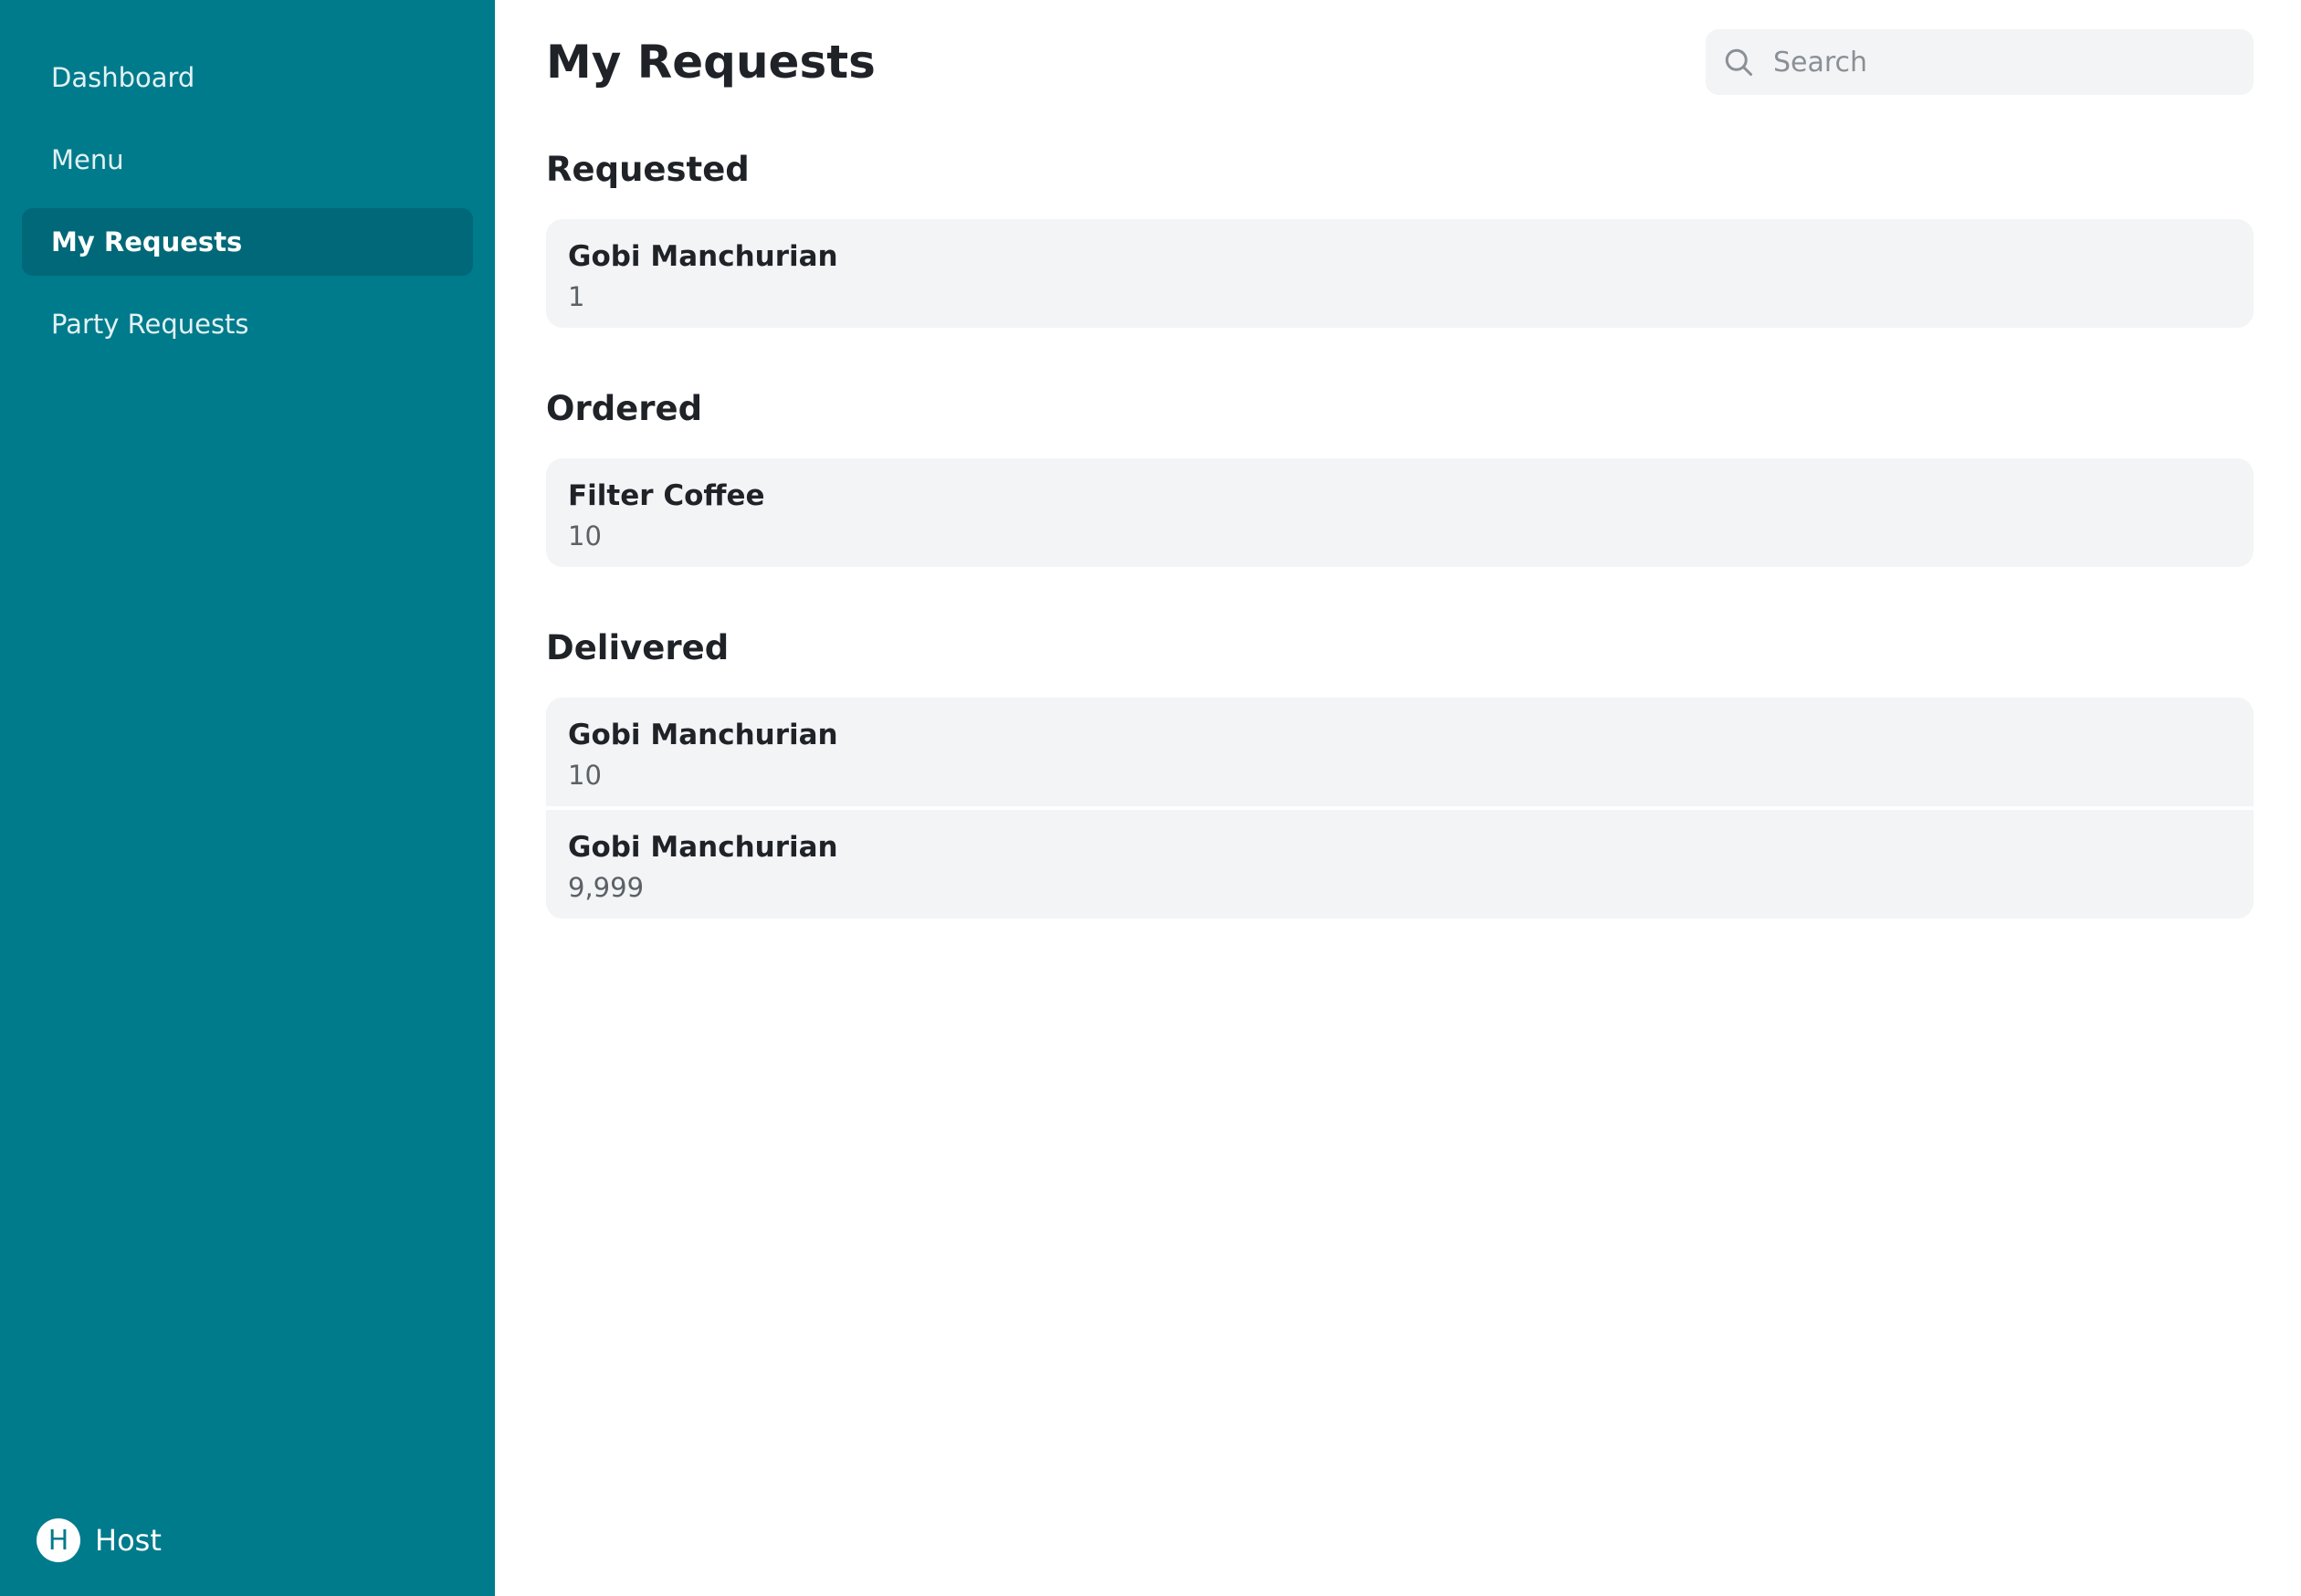 The width and height of the screenshot is (2301, 1596). What do you see at coordinates (247, 78) in the screenshot?
I see `sidebar-item-dashboard: Dashboard` at bounding box center [247, 78].